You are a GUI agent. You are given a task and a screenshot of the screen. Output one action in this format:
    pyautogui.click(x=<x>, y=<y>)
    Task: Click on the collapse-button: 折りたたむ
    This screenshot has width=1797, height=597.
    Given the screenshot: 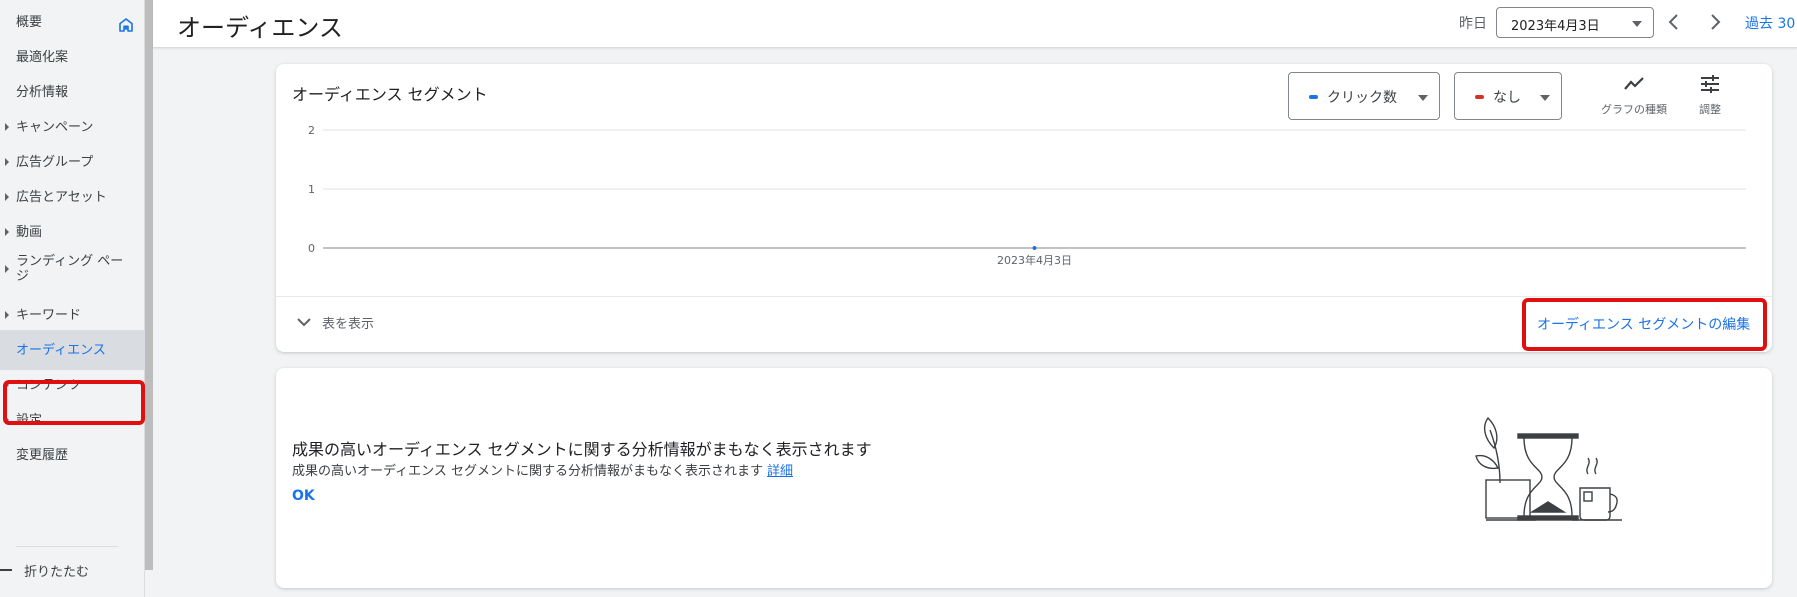 What is the action you would take?
    pyautogui.click(x=44, y=570)
    